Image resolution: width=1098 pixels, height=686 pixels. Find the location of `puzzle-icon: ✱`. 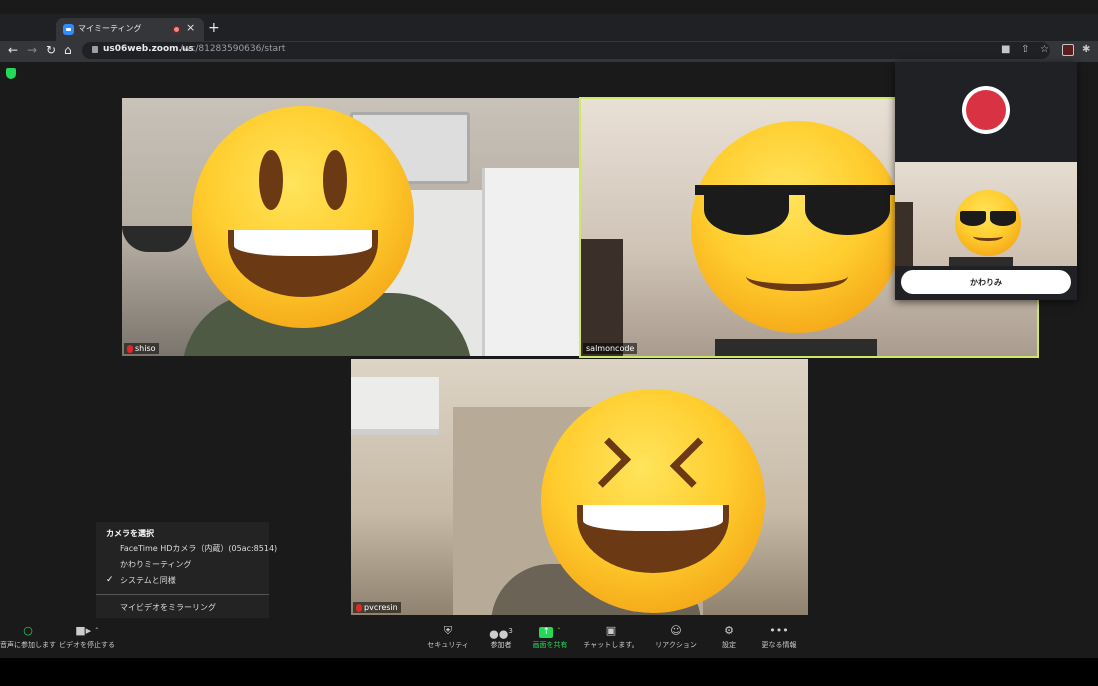

puzzle-icon: ✱ is located at coordinates (1086, 50).